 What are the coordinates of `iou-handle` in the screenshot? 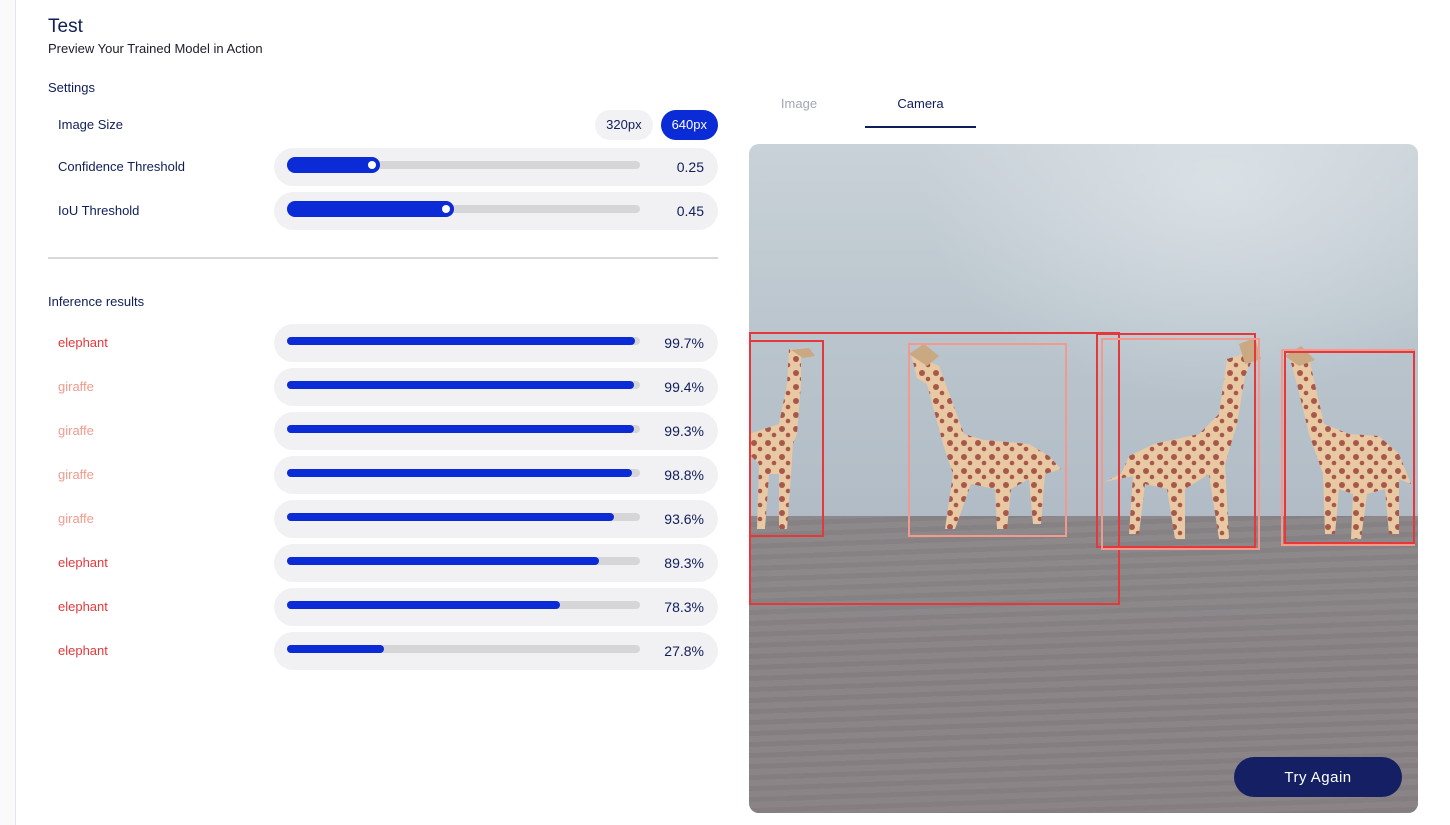 It's located at (446, 209).